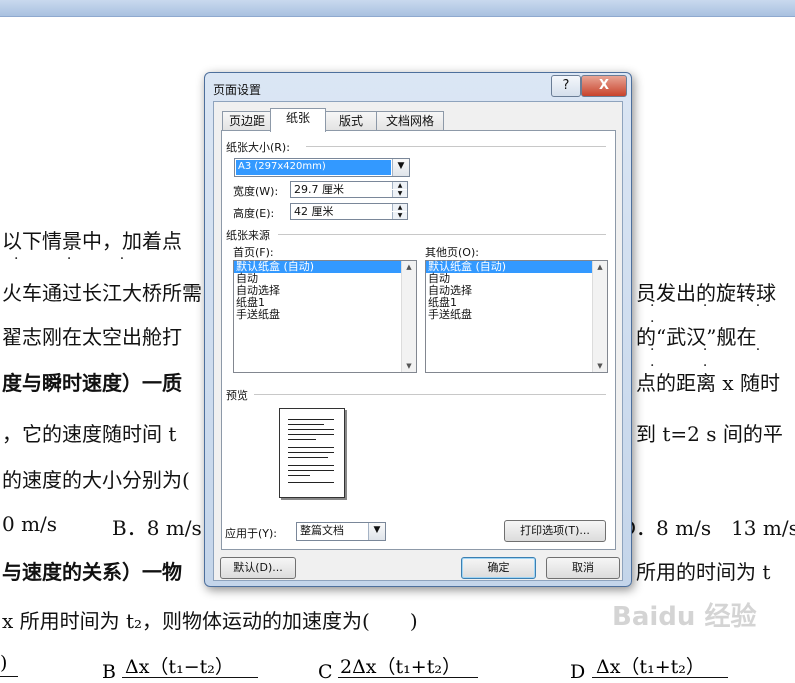 The height and width of the screenshot is (683, 795). Describe the element at coordinates (707, 528) in the screenshot. I see `doc-line: D．8 m/s 13 m/s` at that location.